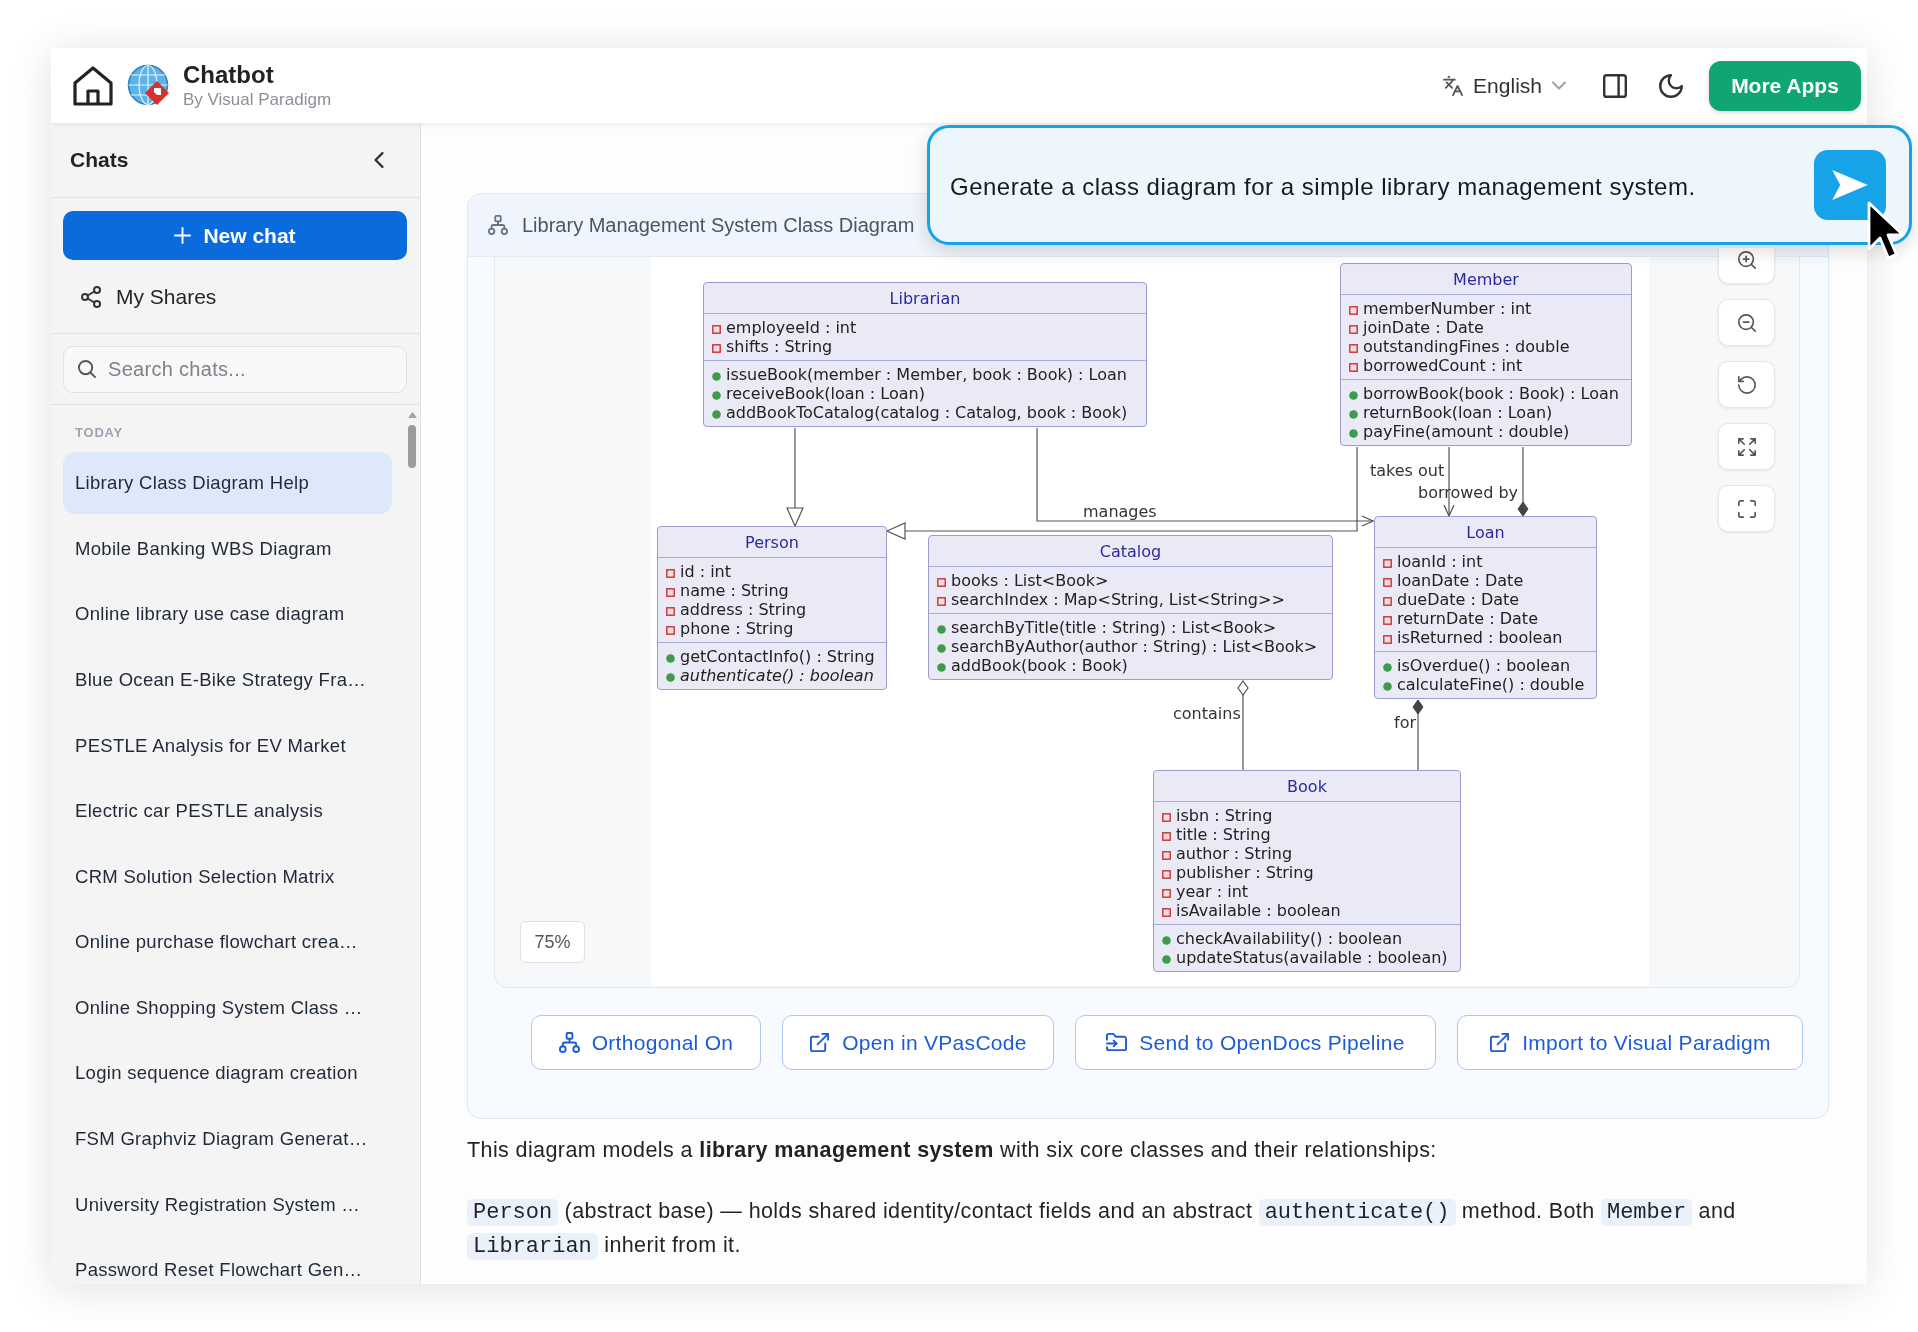 The height and width of the screenshot is (1332, 1918). What do you see at coordinates (1207, 713) in the screenshot?
I see `relation-label: contains` at bounding box center [1207, 713].